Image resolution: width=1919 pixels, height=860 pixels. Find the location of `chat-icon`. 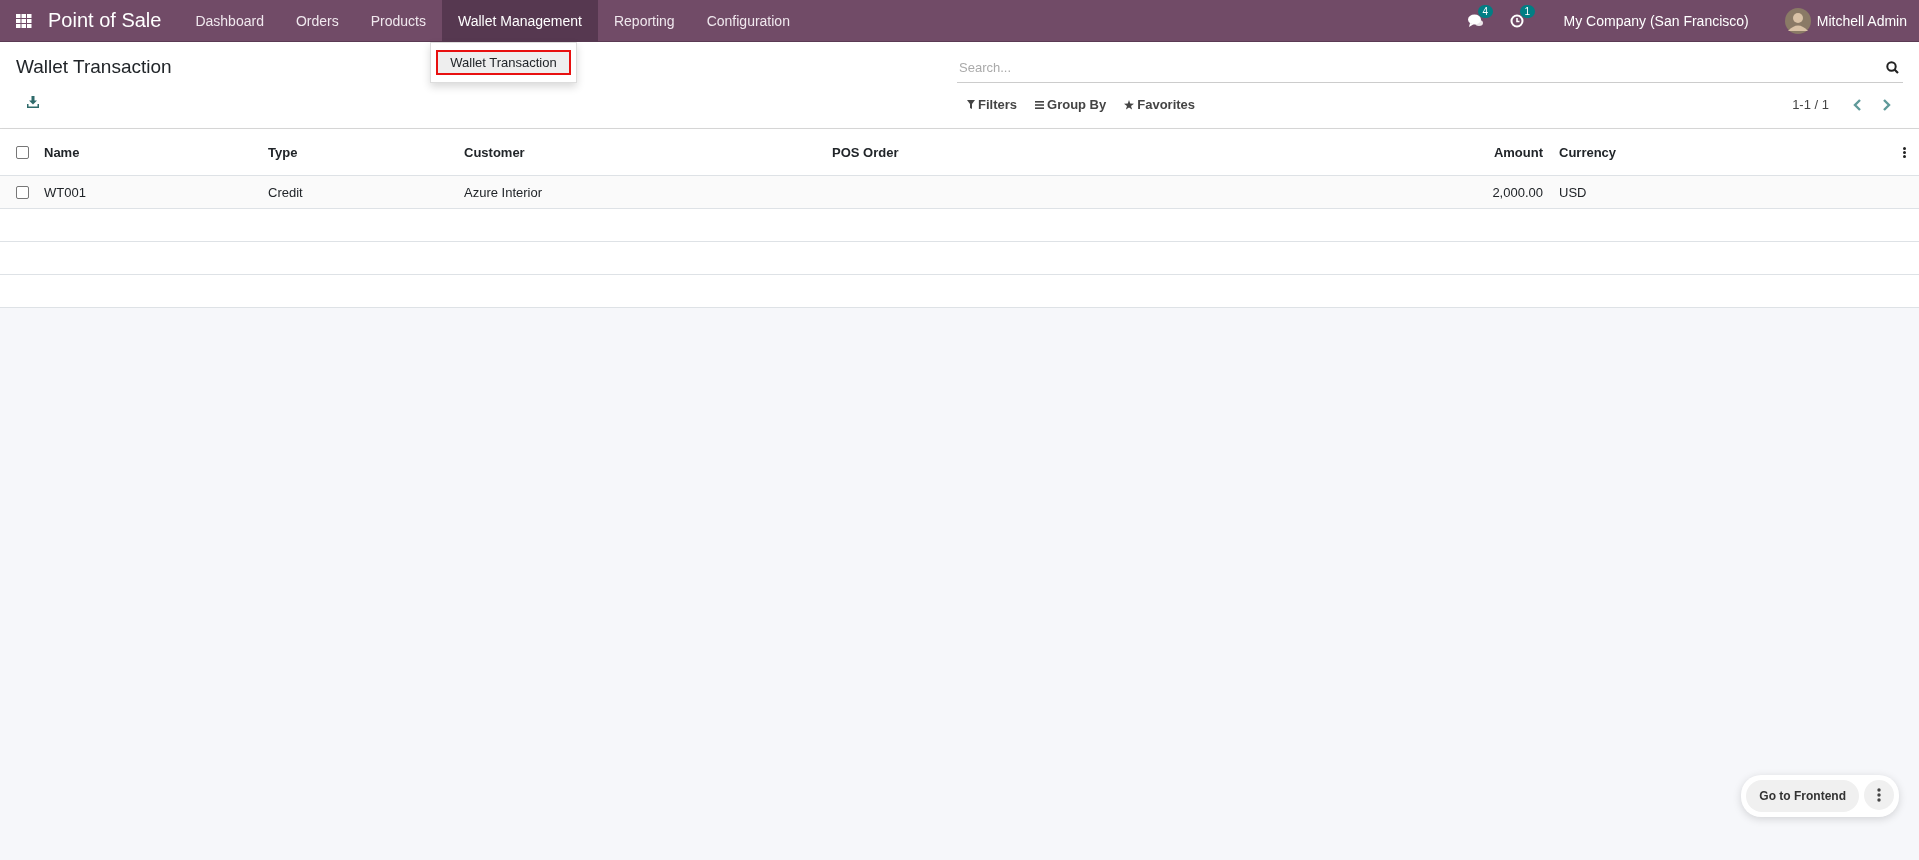

chat-icon is located at coordinates (1475, 20).